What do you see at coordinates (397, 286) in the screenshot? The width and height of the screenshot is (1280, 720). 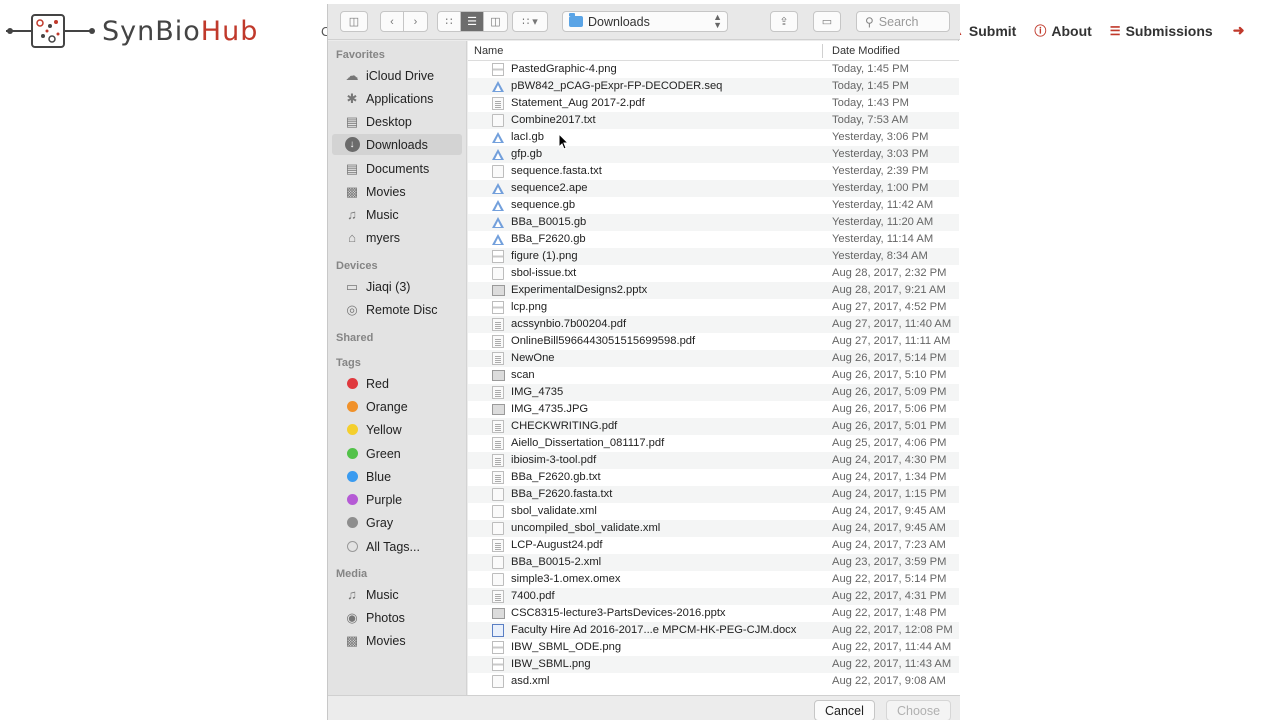 I see `sidebar-item-jiaqi: ▭ Jiaqi (3)` at bounding box center [397, 286].